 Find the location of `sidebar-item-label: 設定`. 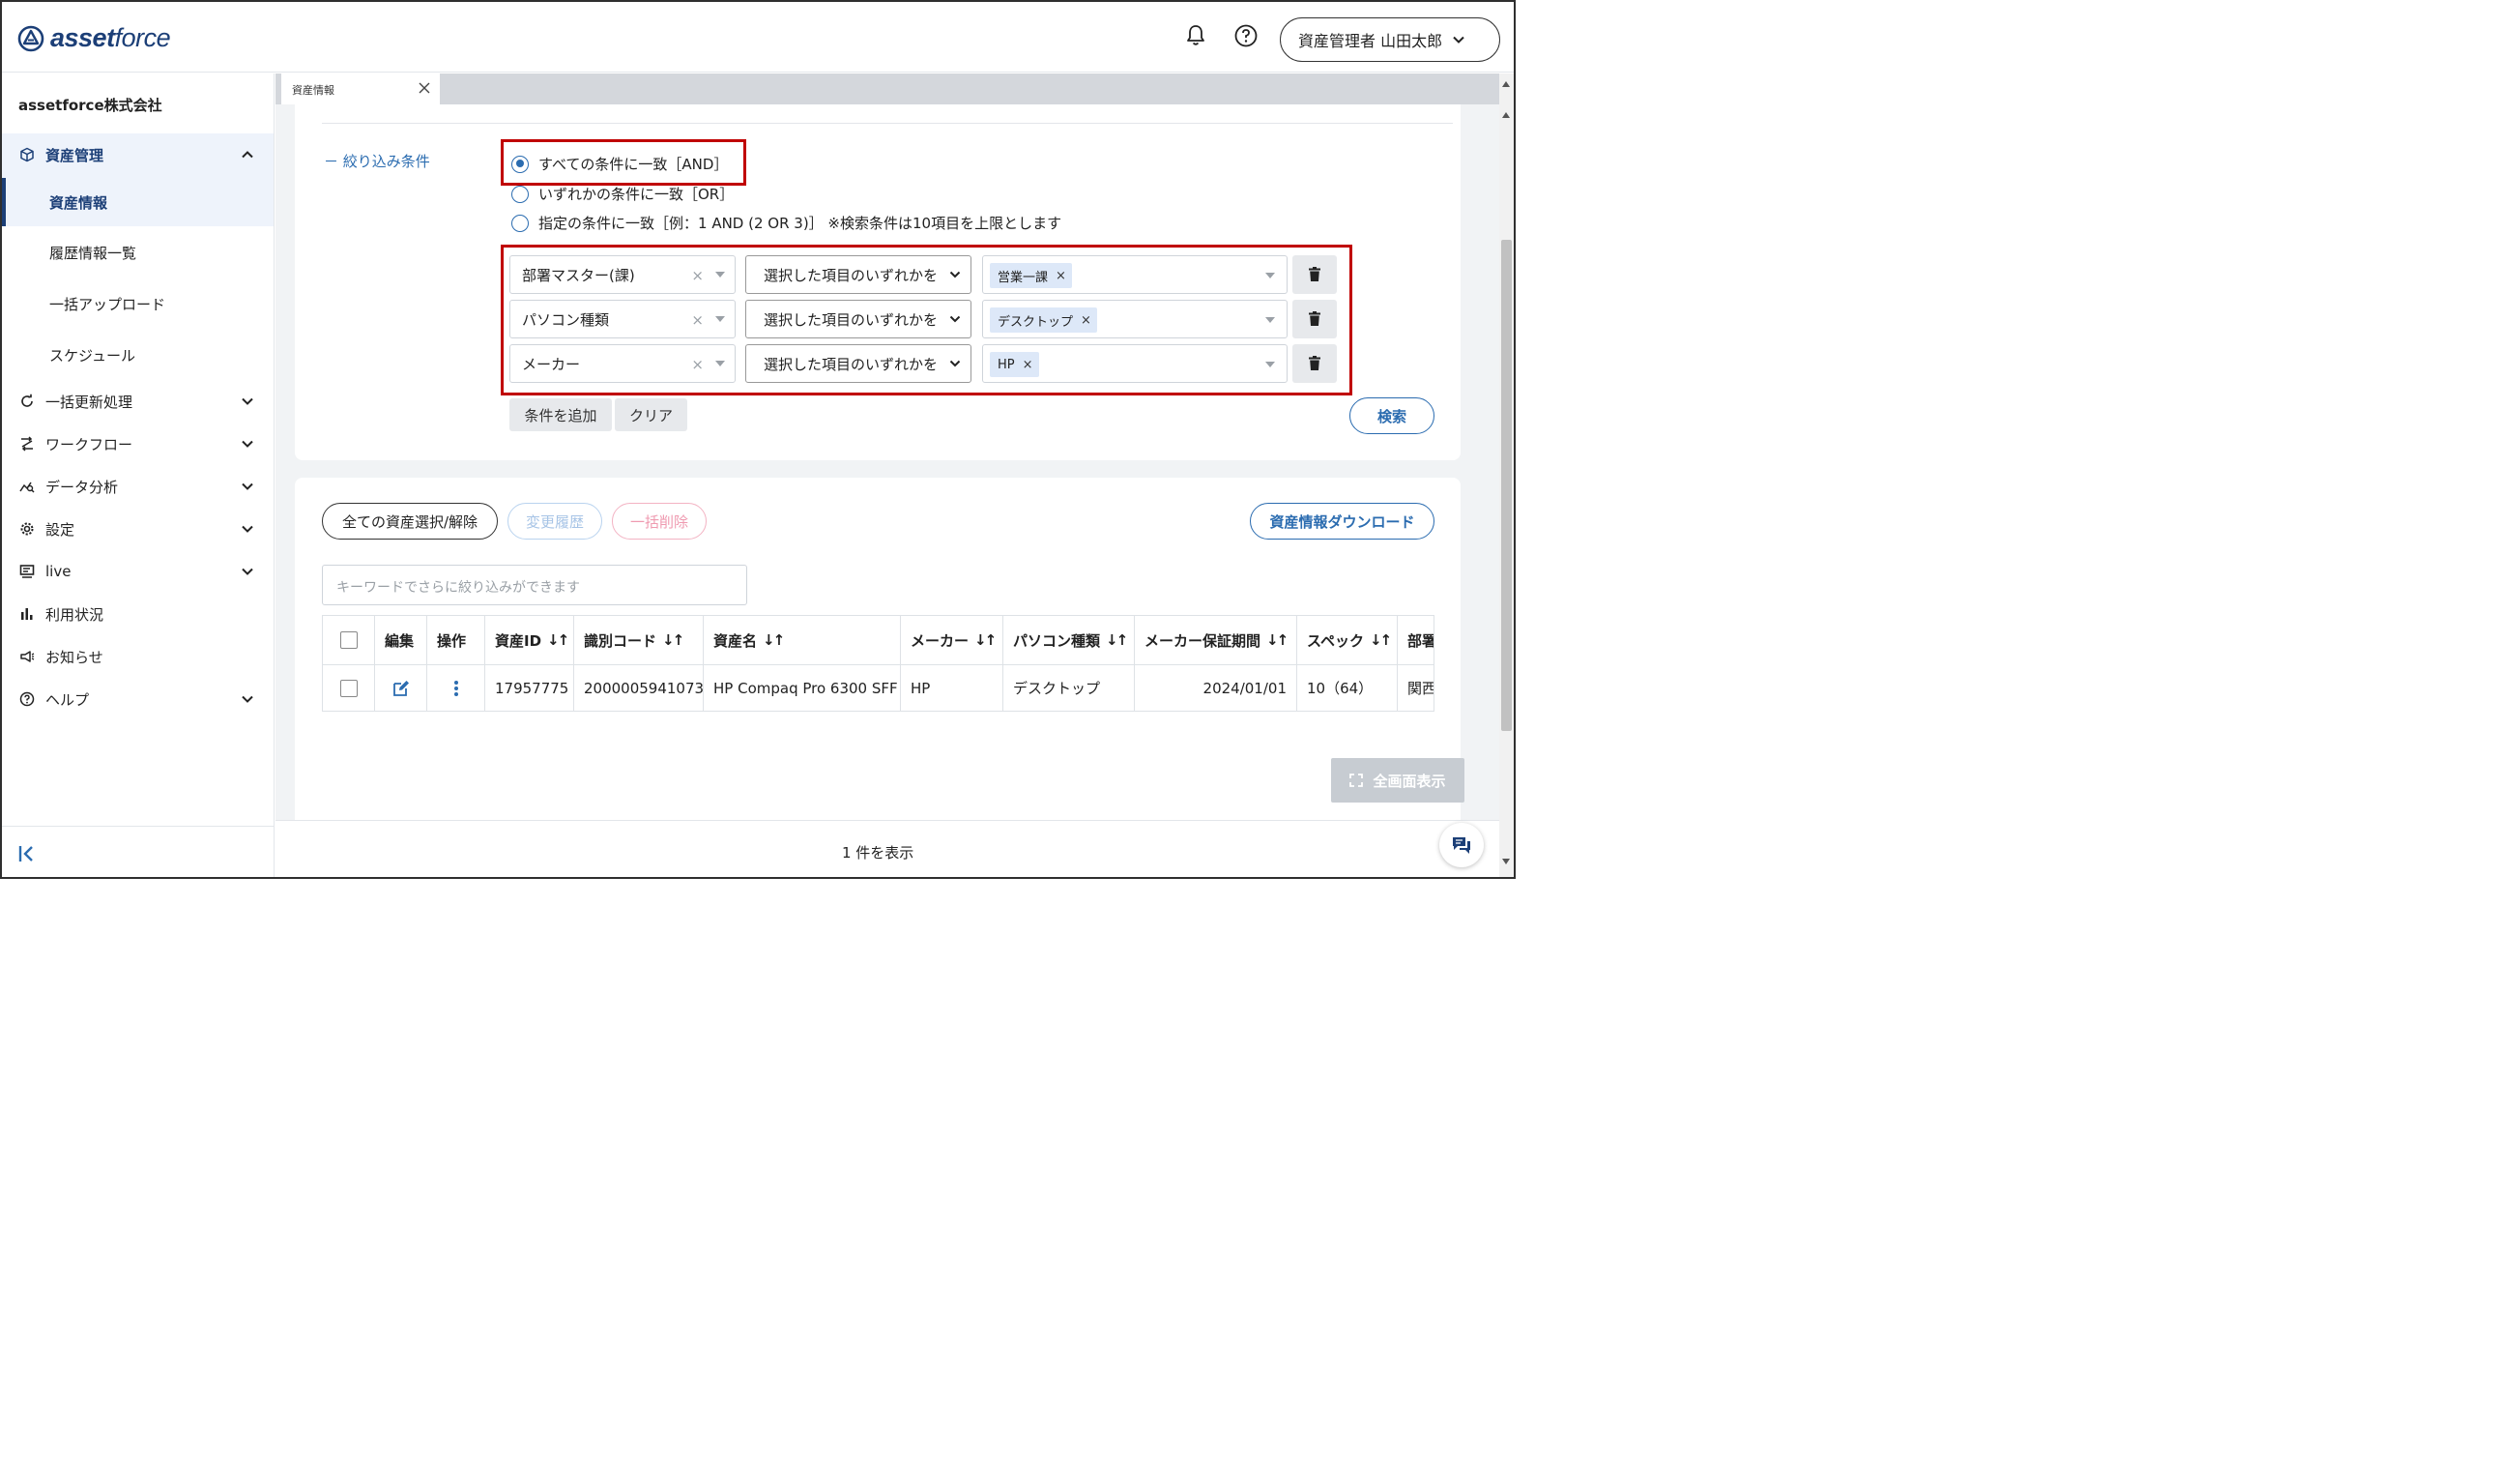

sidebar-item-label: 設定 is located at coordinates (60, 529).